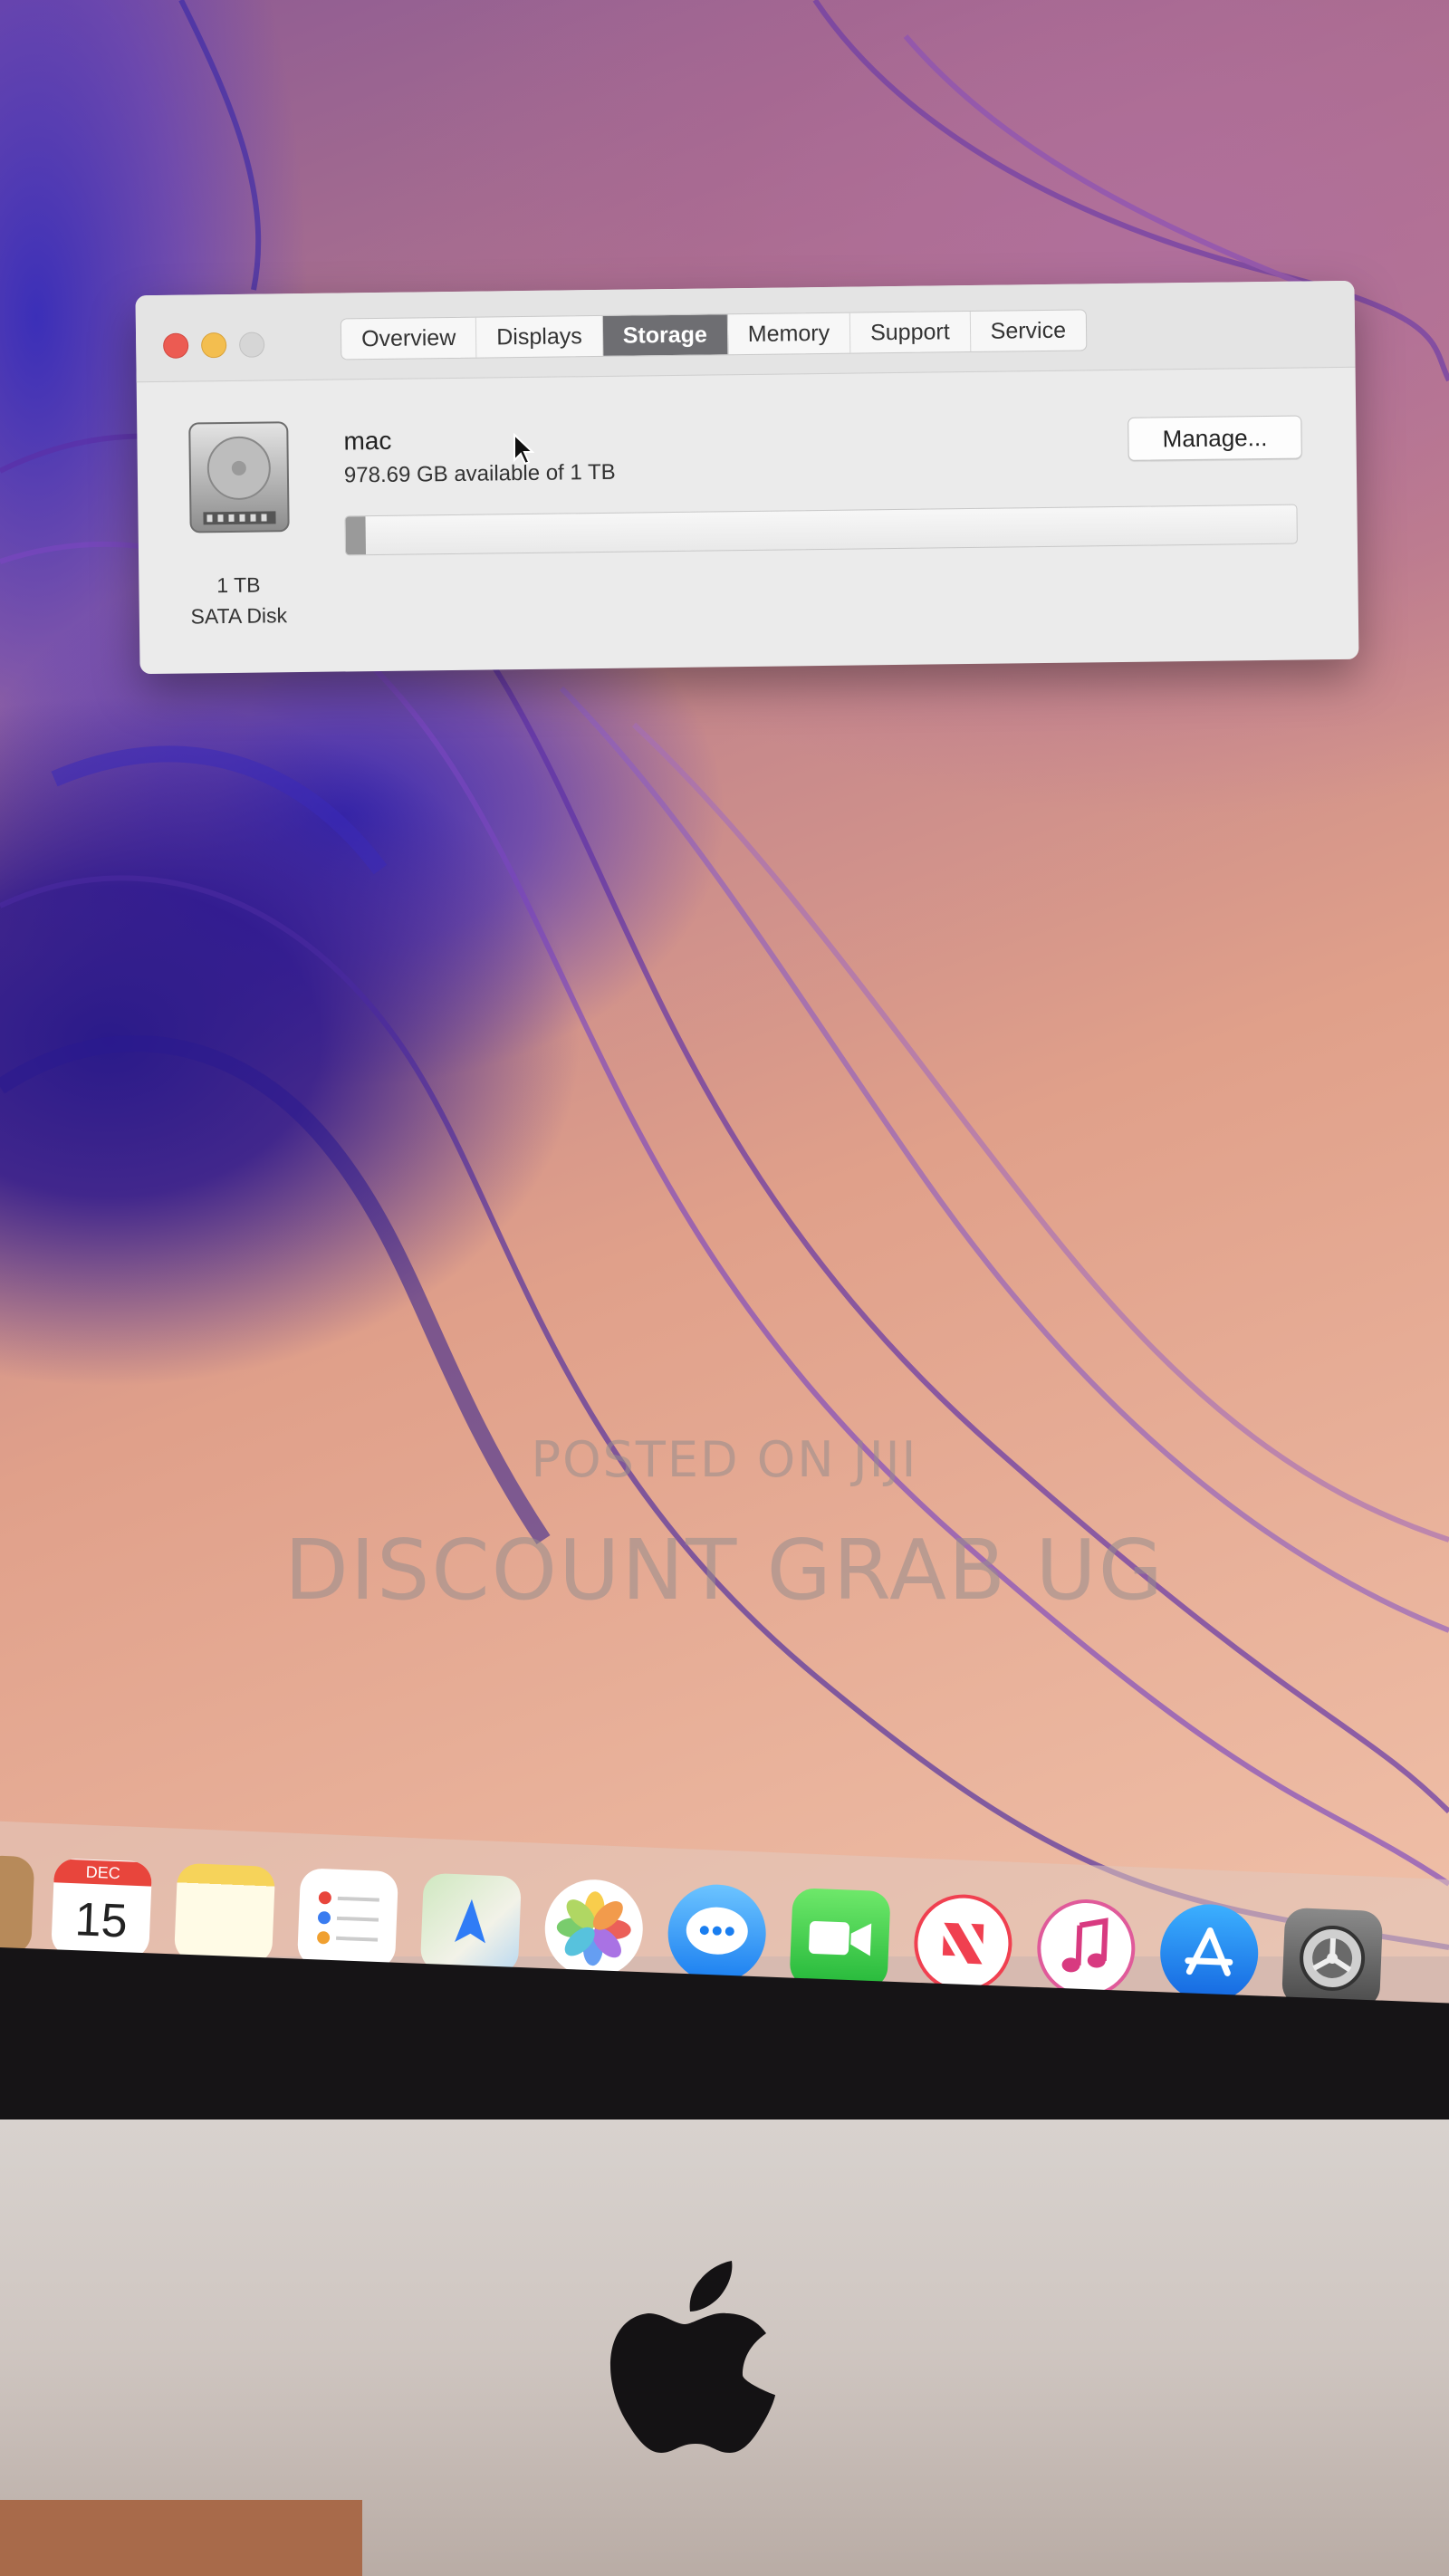  What do you see at coordinates (593, 1929) in the screenshot?
I see `photos-icon` at bounding box center [593, 1929].